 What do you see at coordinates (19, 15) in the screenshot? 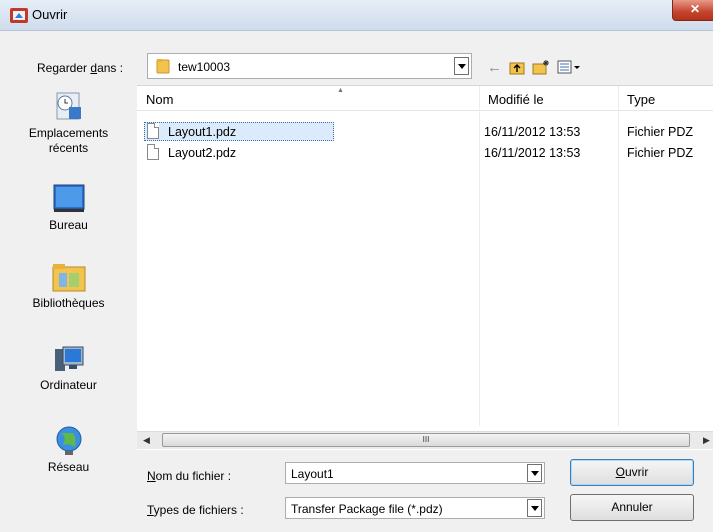
I see `app-icon` at bounding box center [19, 15].